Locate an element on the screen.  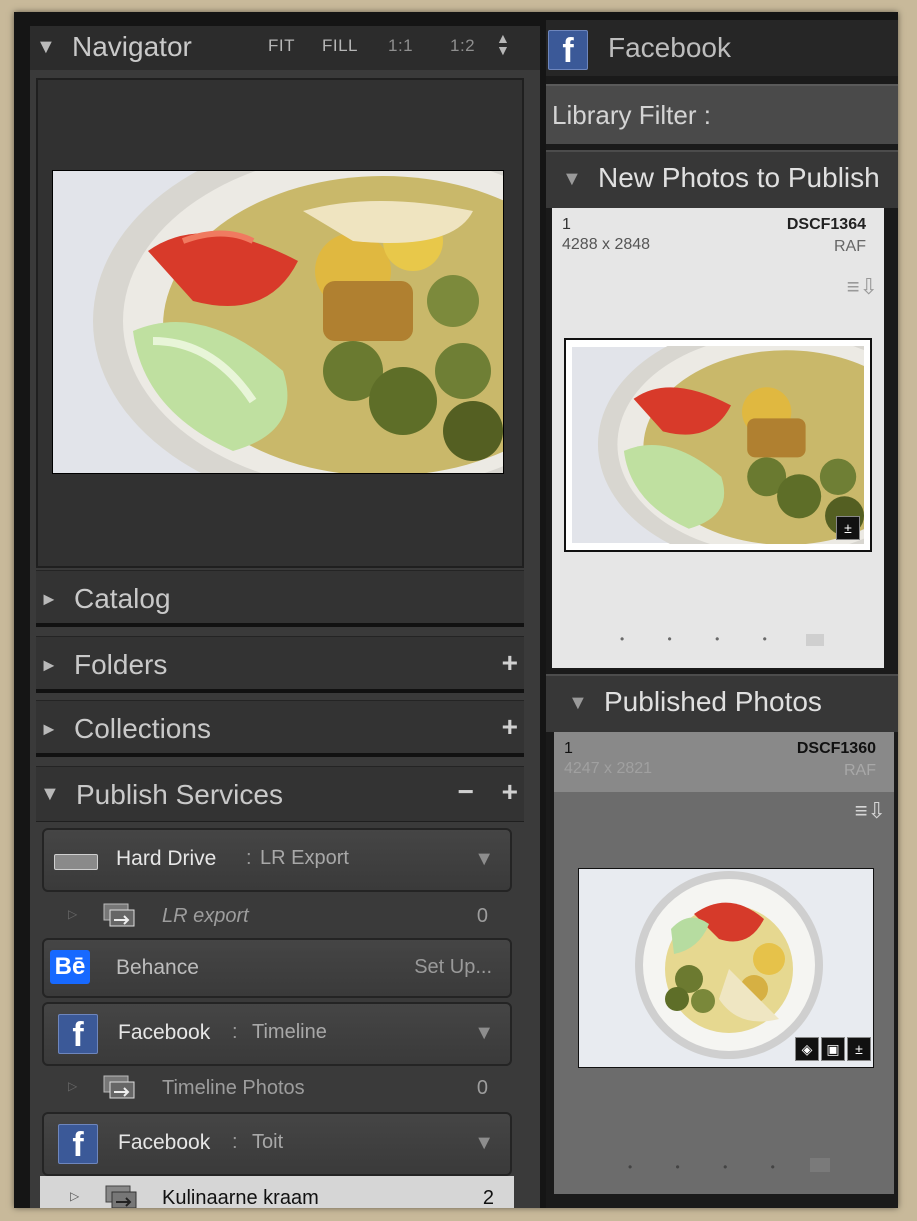
zoom-fit: FIT is located at coordinates (281, 46).